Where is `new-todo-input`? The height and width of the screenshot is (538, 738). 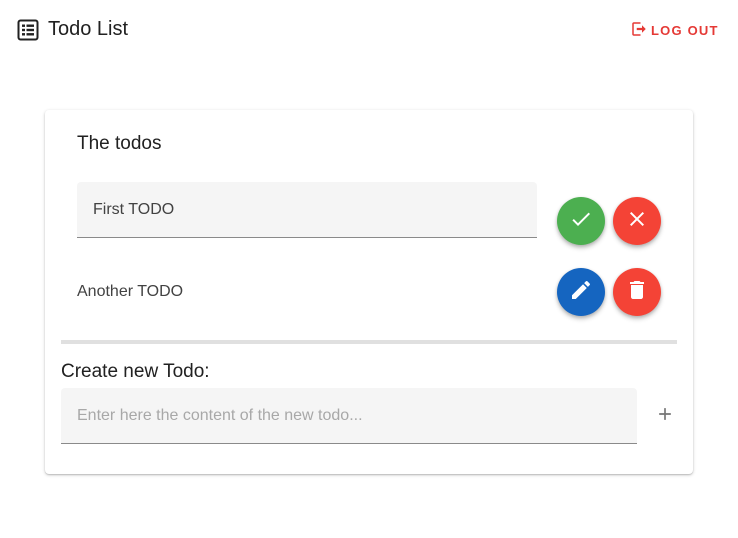
new-todo-input is located at coordinates (349, 415).